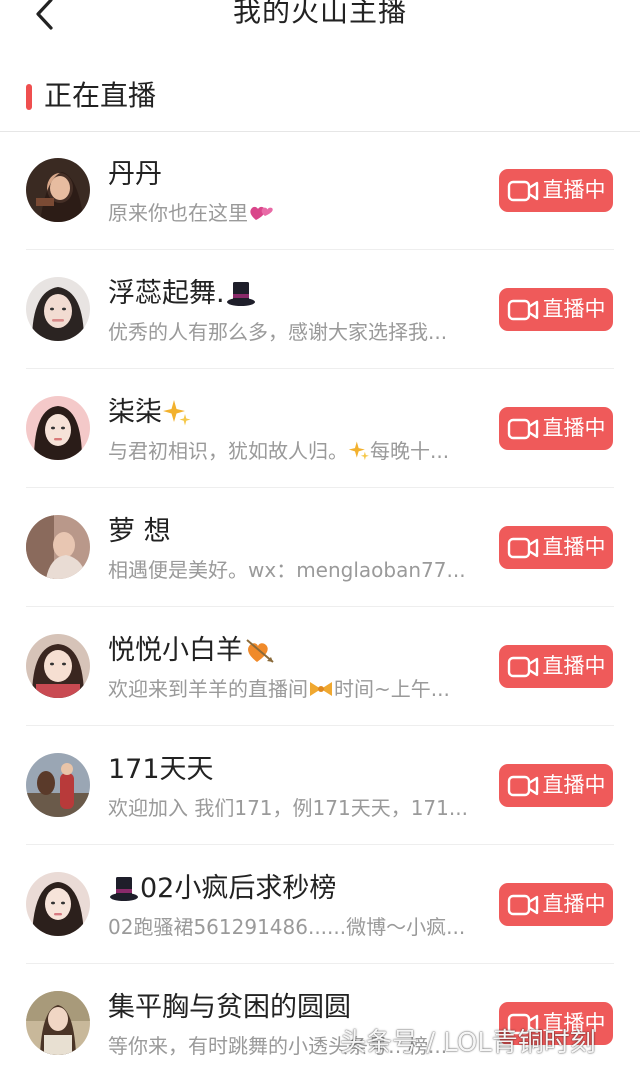 This screenshot has height=1066, width=640. What do you see at coordinates (320, 100) in the screenshot?
I see `section-header: 正在直播` at bounding box center [320, 100].